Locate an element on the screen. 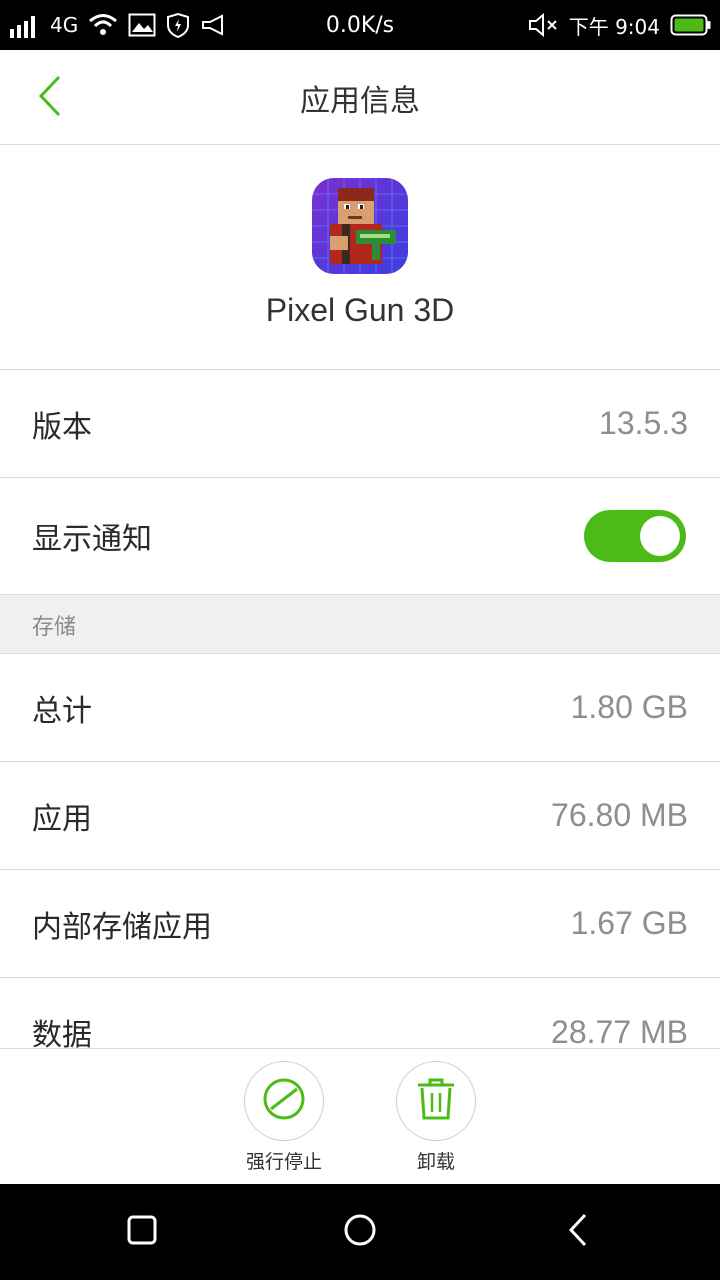 Image resolution: width=720 pixels, height=1280 pixels. storage-row-label: 内部存储应用 is located at coordinates (122, 927).